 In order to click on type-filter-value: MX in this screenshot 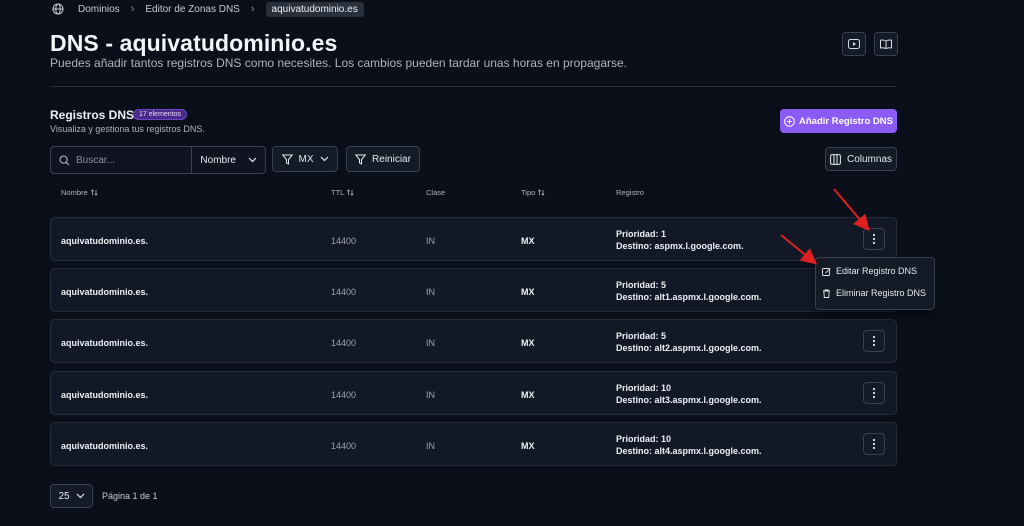, I will do `click(306, 159)`.